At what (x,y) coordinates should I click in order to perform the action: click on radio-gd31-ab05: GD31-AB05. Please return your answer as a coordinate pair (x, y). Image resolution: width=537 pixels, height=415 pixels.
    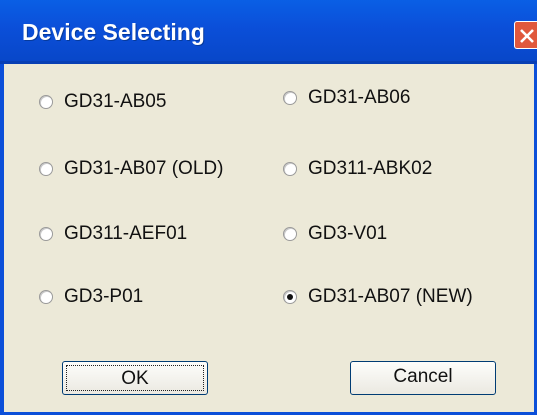
    Looking at the image, I should click on (102, 102).